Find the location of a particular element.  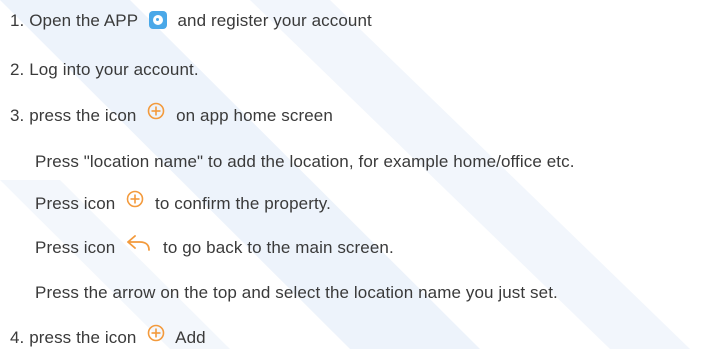

step-3-sub-3-text-after: to go back to the main screen. is located at coordinates (278, 247).